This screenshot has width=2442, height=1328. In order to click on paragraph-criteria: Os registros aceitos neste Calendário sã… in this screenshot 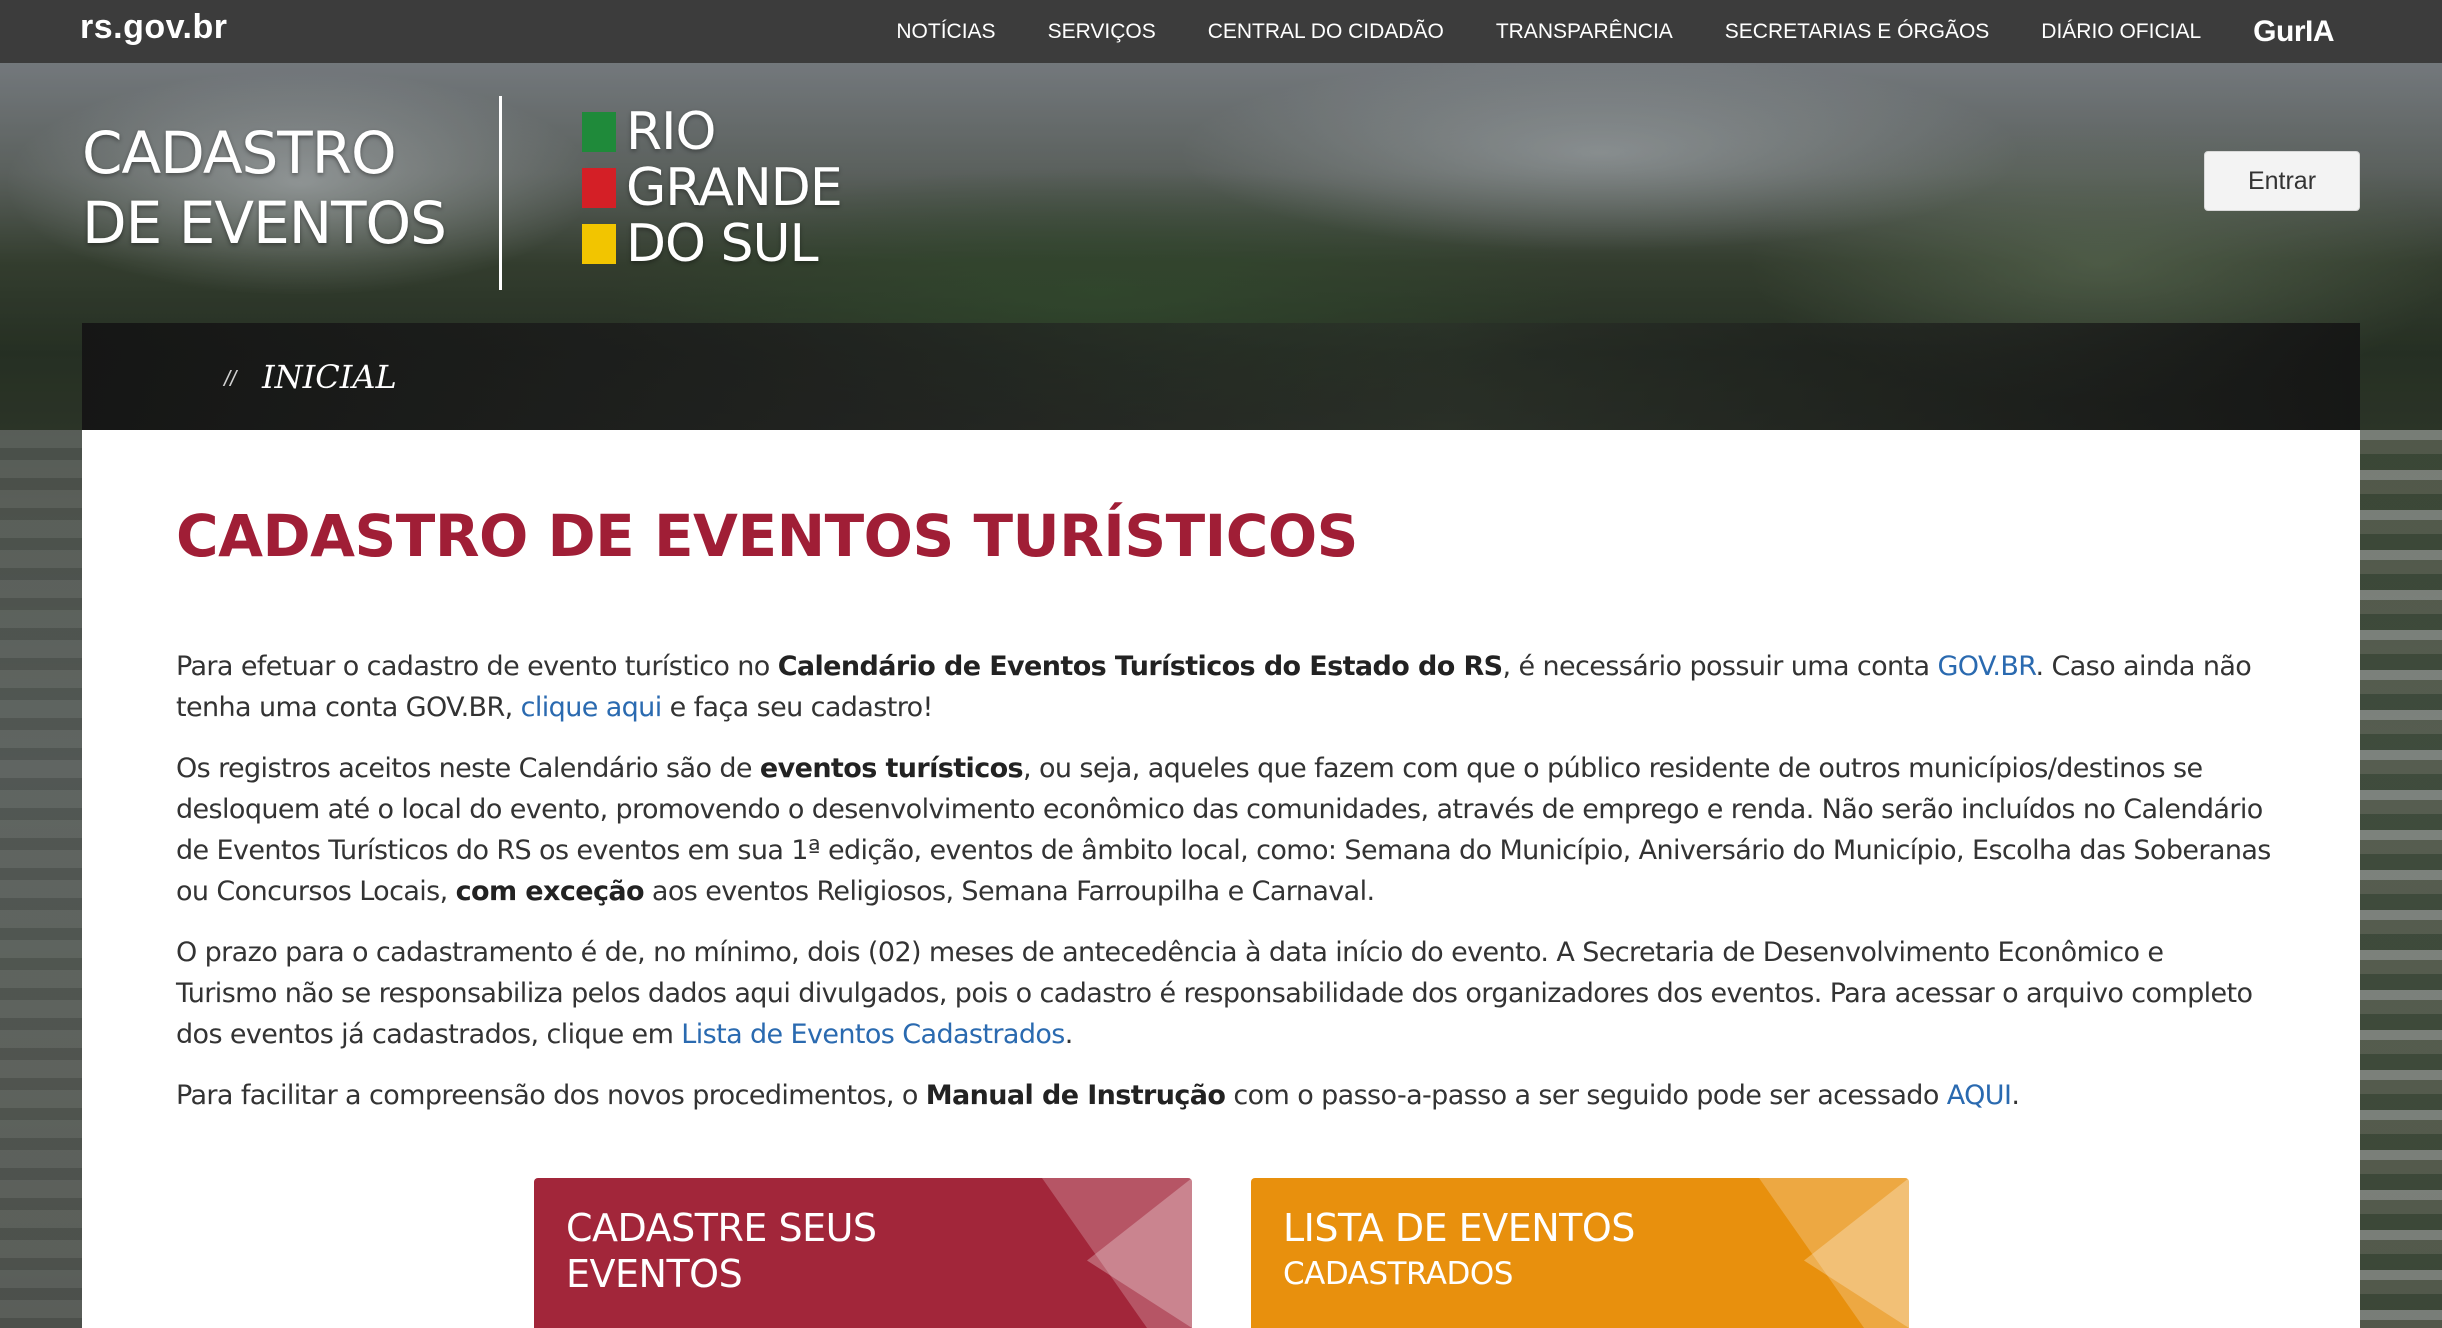, I will do `click(1224, 830)`.